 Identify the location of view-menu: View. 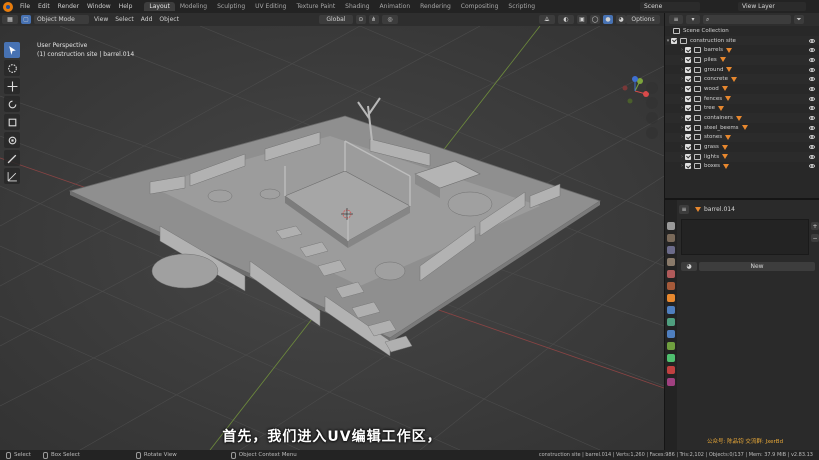
(101, 19).